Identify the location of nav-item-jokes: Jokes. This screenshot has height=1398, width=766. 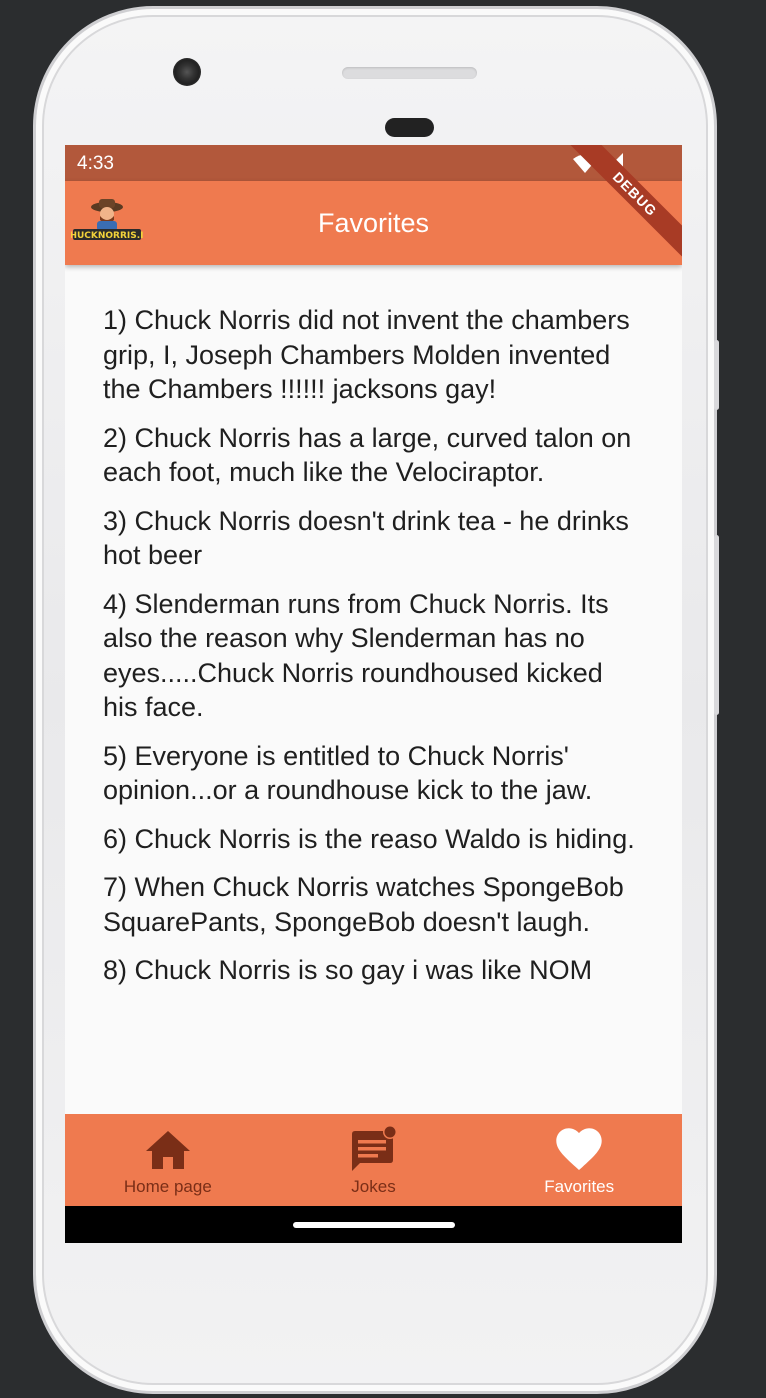
(374, 1160).